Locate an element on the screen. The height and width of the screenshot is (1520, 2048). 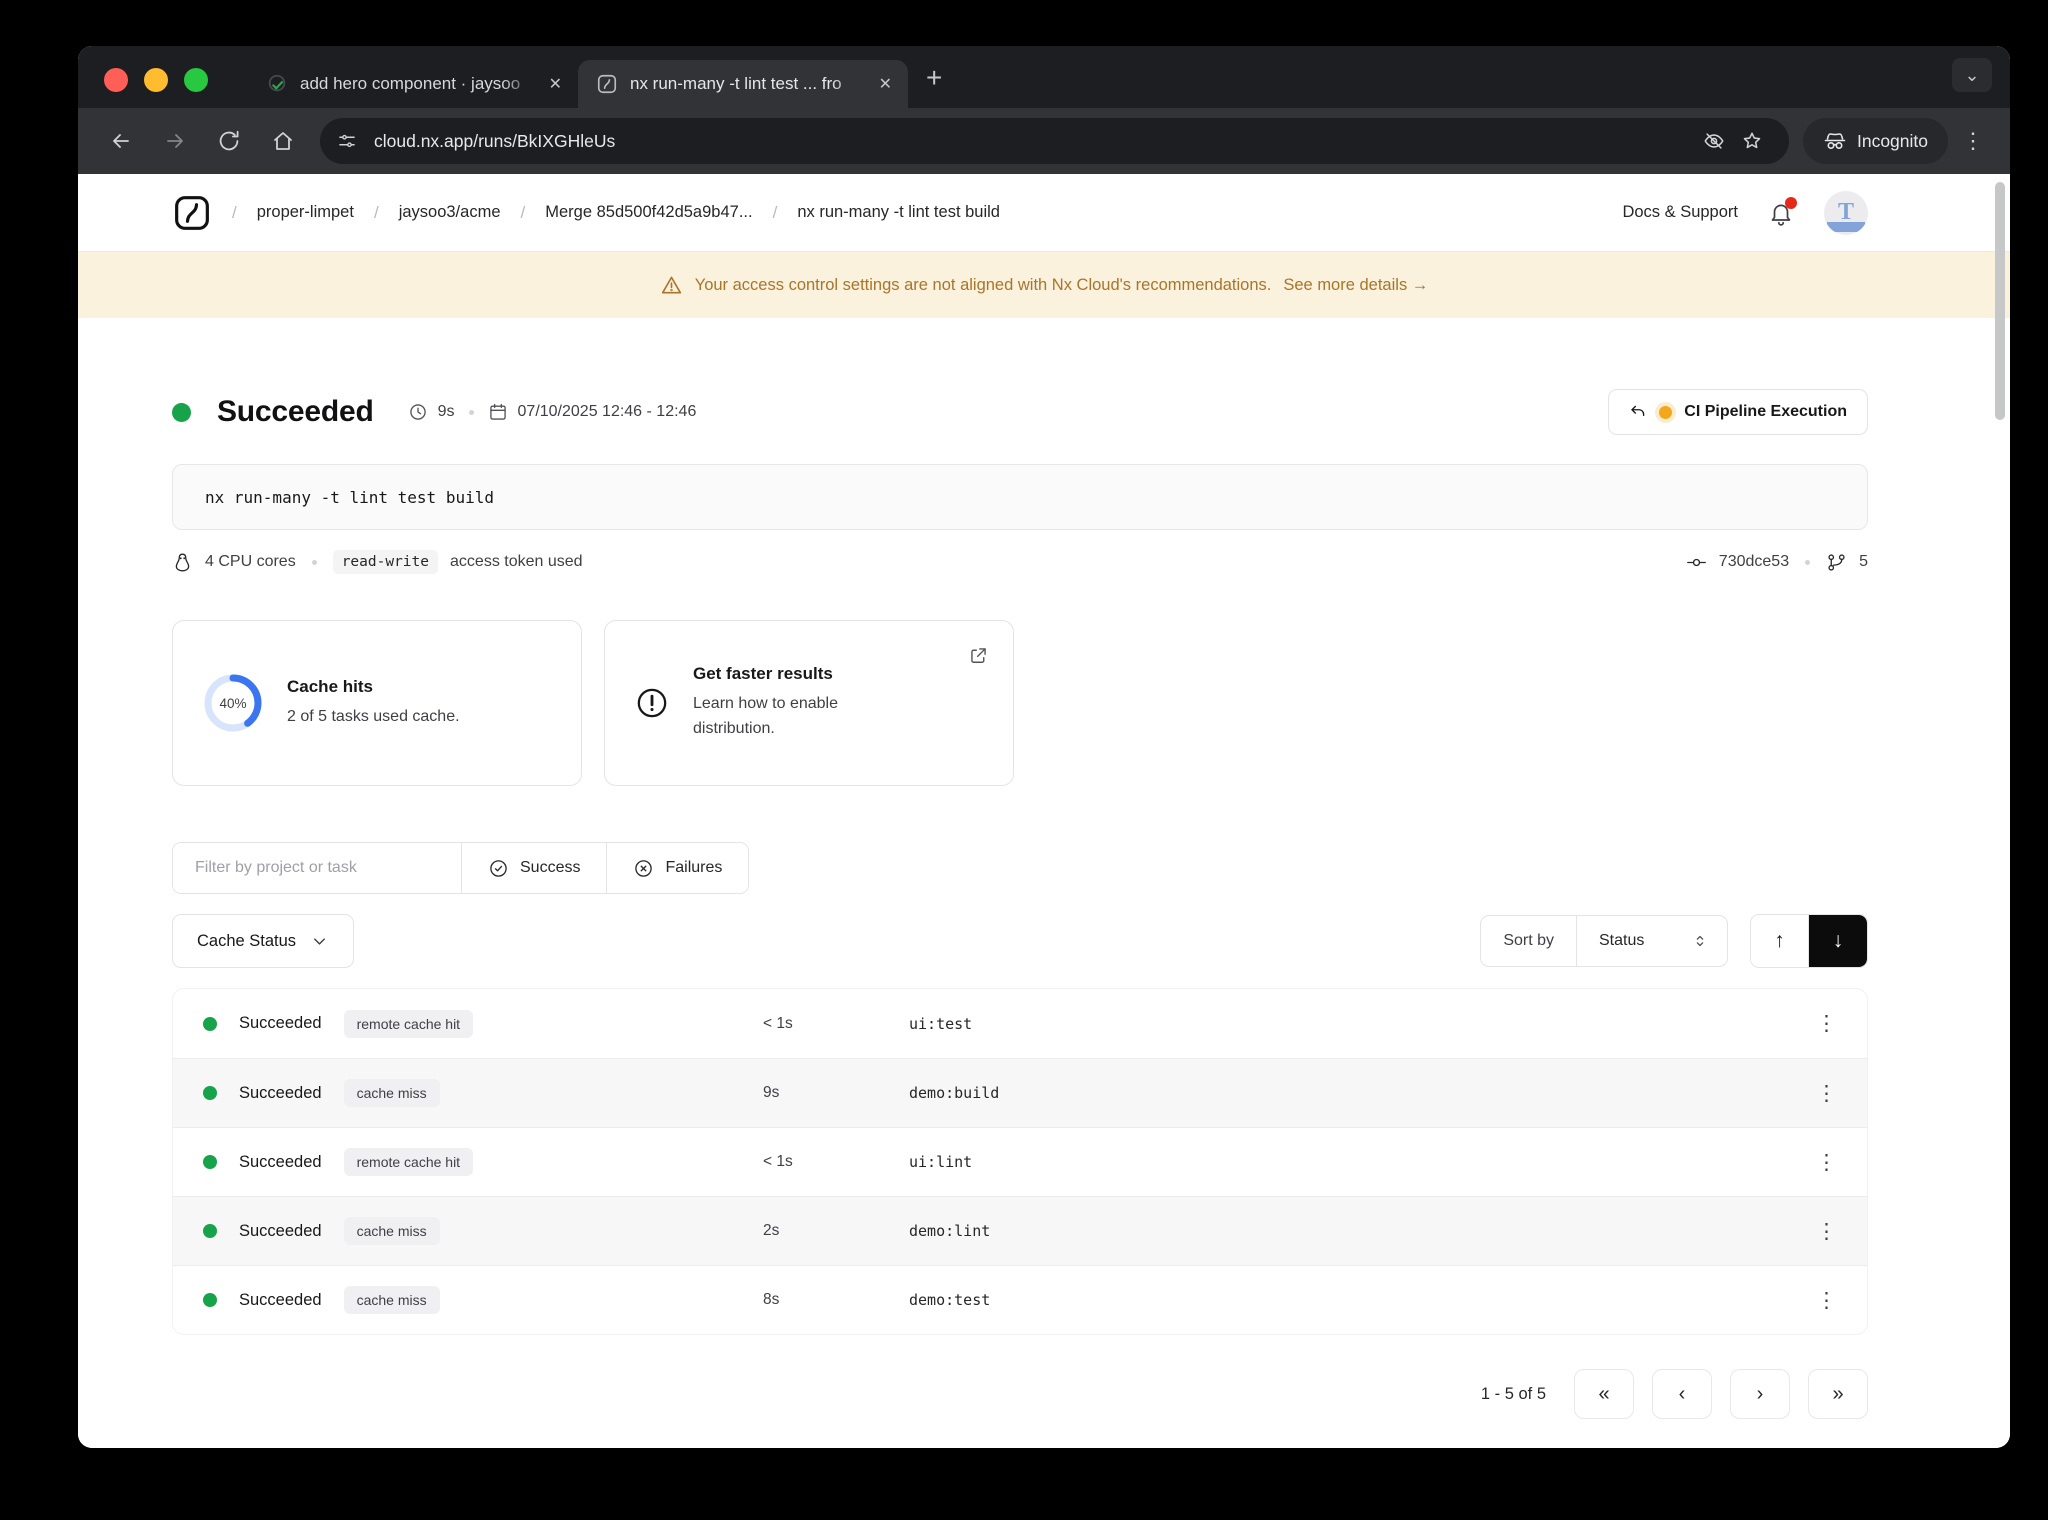
filter-success-button: Success is located at coordinates (534, 868).